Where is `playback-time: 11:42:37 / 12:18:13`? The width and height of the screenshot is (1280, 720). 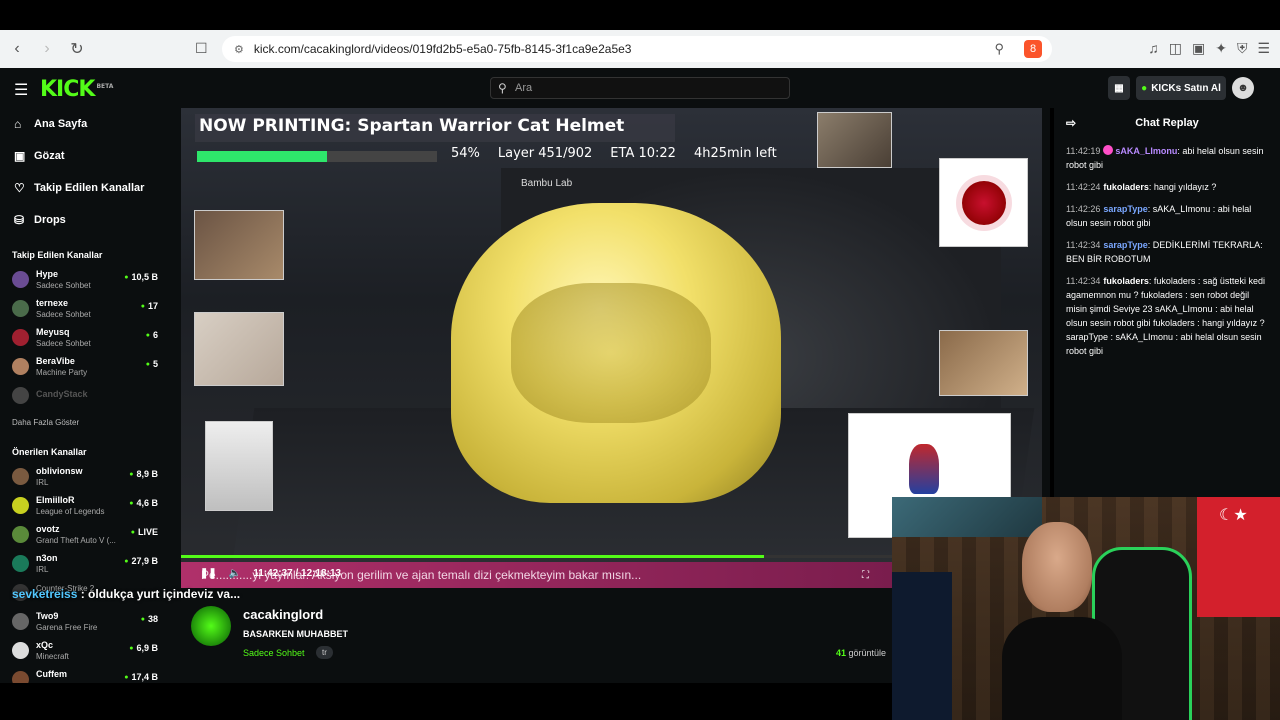
playback-time: 11:42:37 / 12:18:13 is located at coordinates (297, 573).